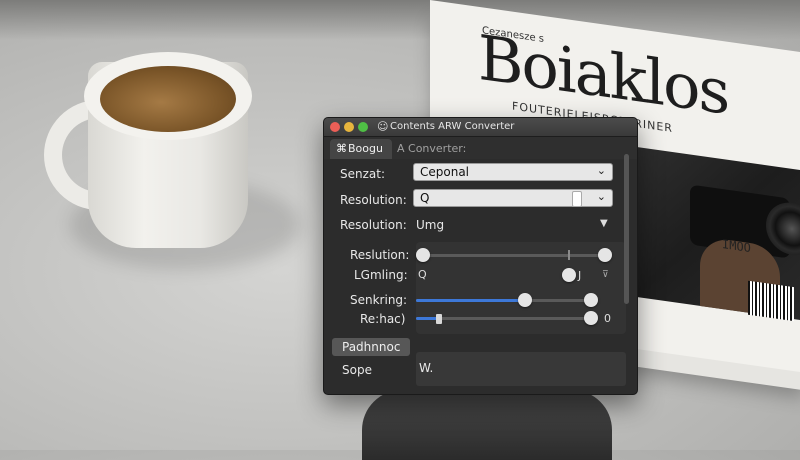 The width and height of the screenshot is (800, 460). I want to click on adjustments-group: Q J ⊽ 0, so click(521, 288).